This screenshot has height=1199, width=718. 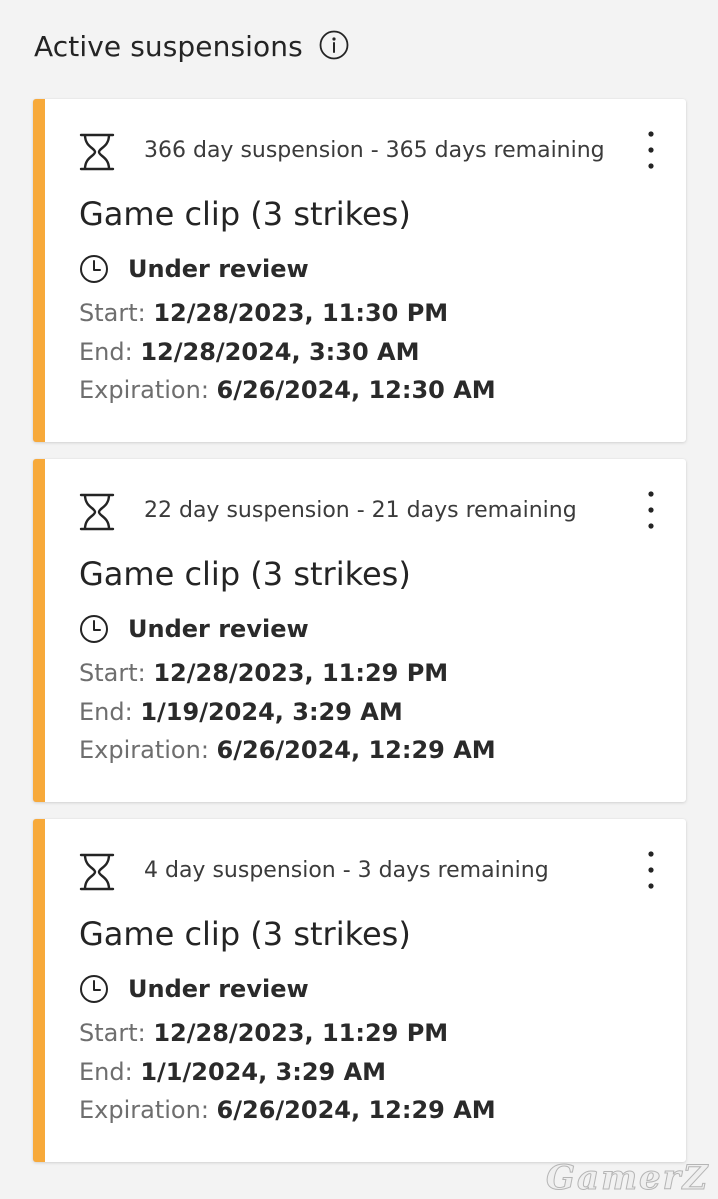 I want to click on end-row: End: 1/19/2024, 3:29 AM, so click(x=241, y=712).